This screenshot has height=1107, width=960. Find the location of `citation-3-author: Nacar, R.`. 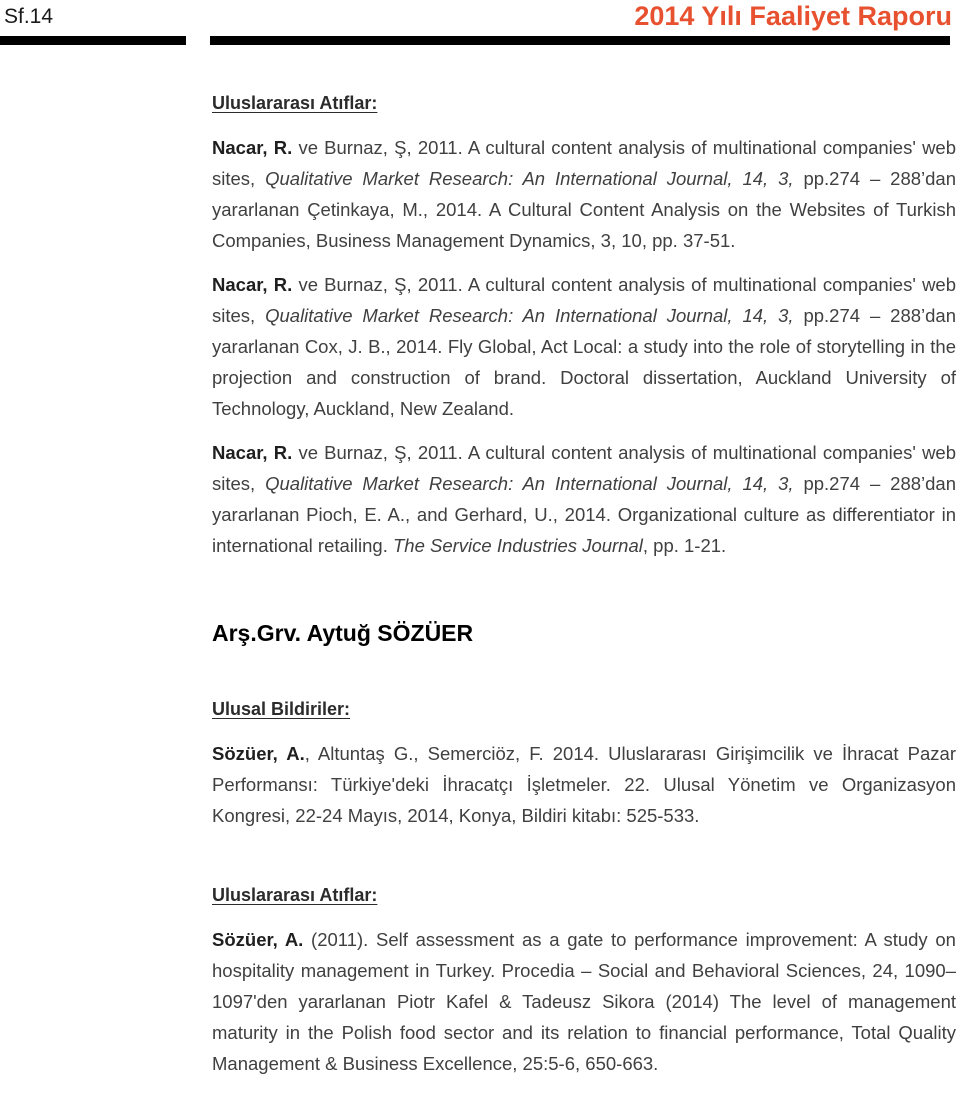

citation-3-author: Nacar, R. is located at coordinates (252, 452).